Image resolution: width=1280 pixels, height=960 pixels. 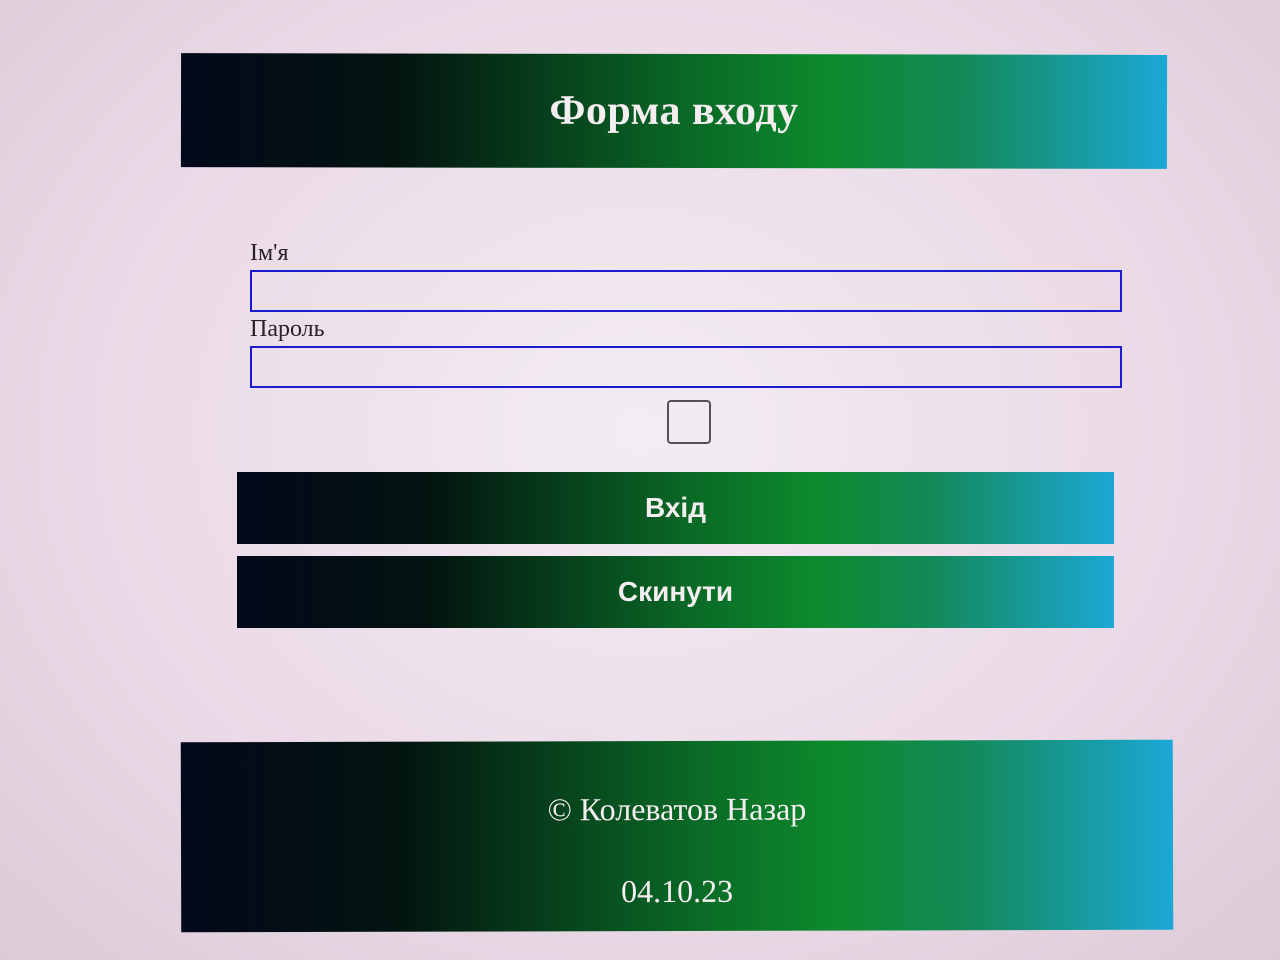 What do you see at coordinates (287, 329) in the screenshot?
I see `password-label: Пароль` at bounding box center [287, 329].